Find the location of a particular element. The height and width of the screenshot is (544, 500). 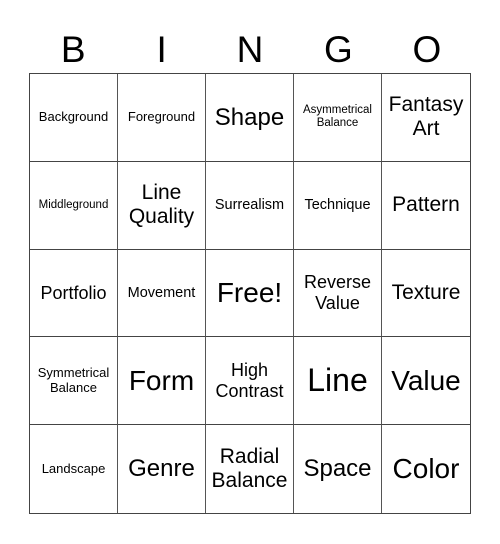

bingo-cell: Portfolio is located at coordinates (74, 293).